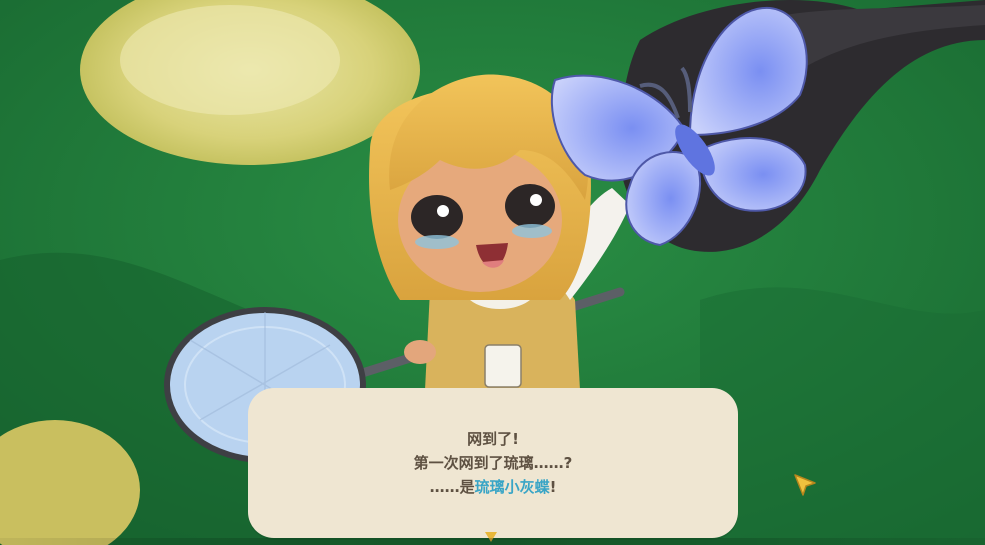  What do you see at coordinates (553, 487) in the screenshot?
I see `dialog-line-3-suffix: !` at bounding box center [553, 487].